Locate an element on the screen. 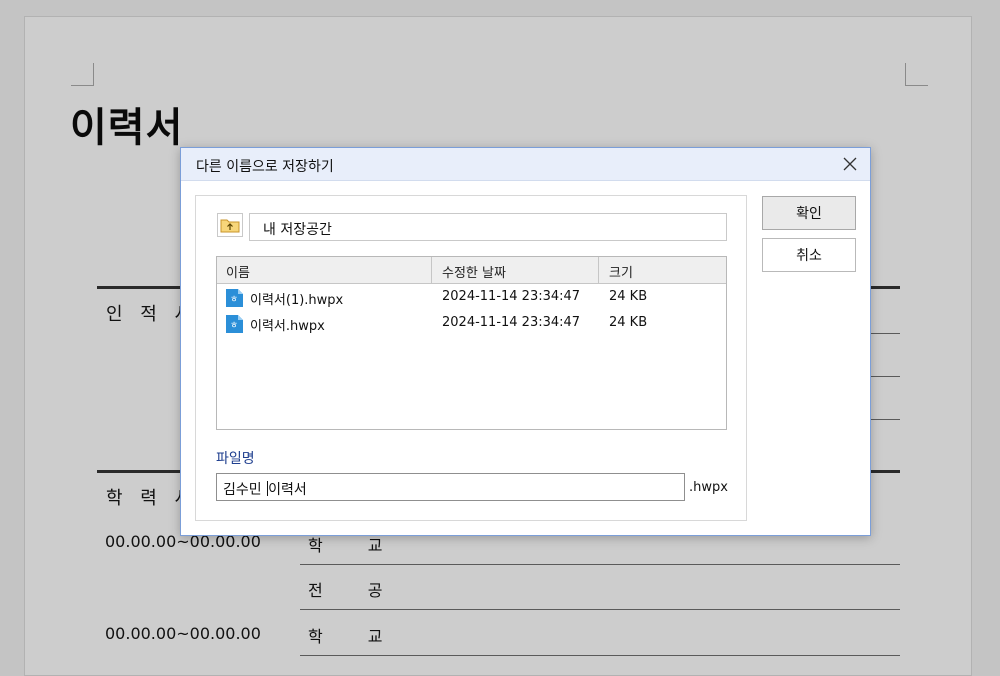 The width and height of the screenshot is (1000, 676). file-extension-label: .hwpx is located at coordinates (708, 487).